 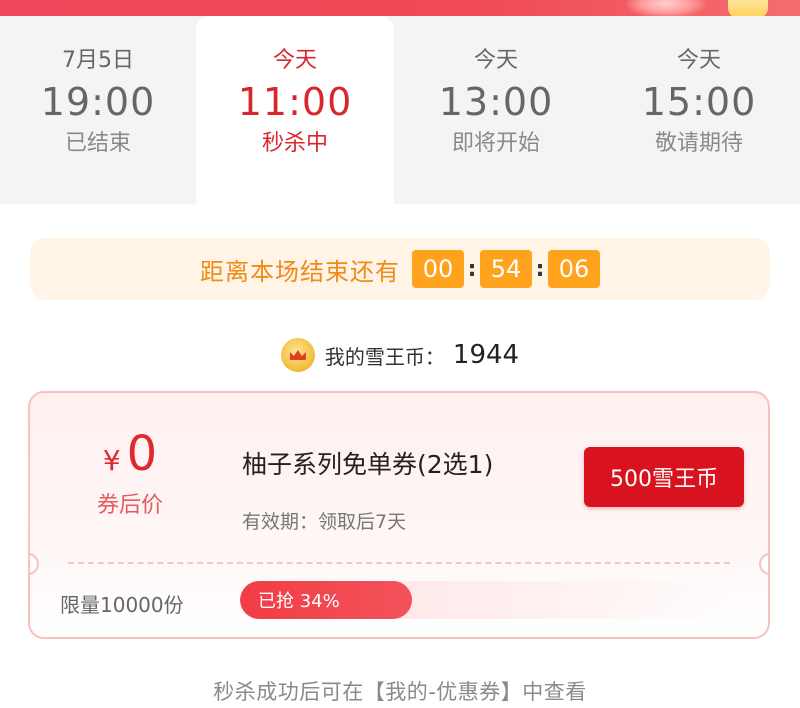 I want to click on tab-session-4: 今天 15:00 敬请期待, so click(x=699, y=110).